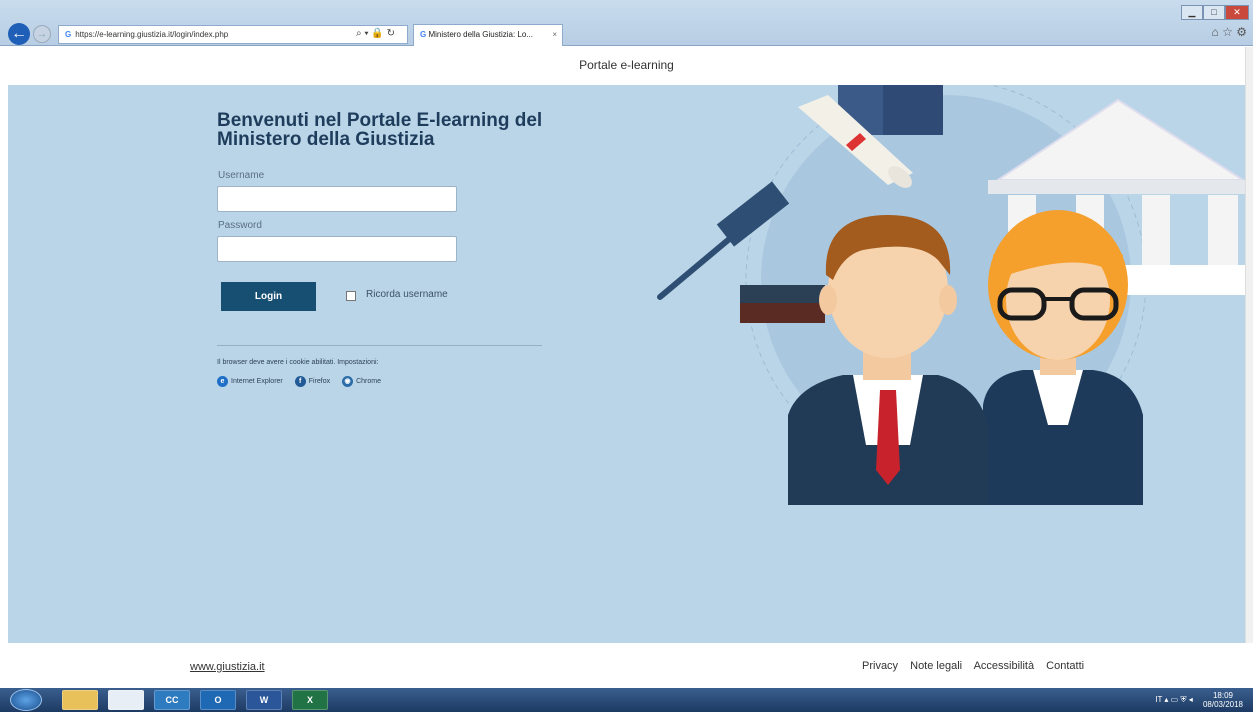  Describe the element at coordinates (1158, 699) in the screenshot. I see `language-indicator: IT` at that location.